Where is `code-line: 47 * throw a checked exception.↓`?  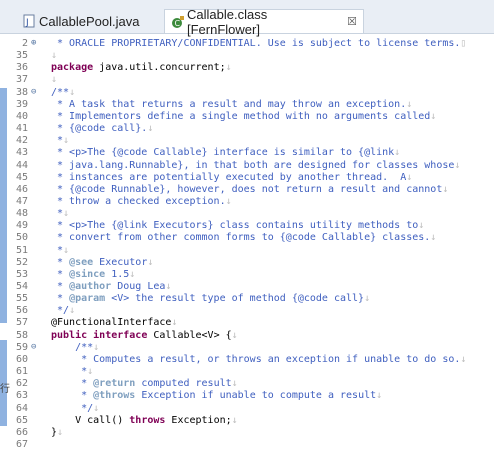
code-line: 47 * throw a checked exception.↓ is located at coordinates (247, 202).